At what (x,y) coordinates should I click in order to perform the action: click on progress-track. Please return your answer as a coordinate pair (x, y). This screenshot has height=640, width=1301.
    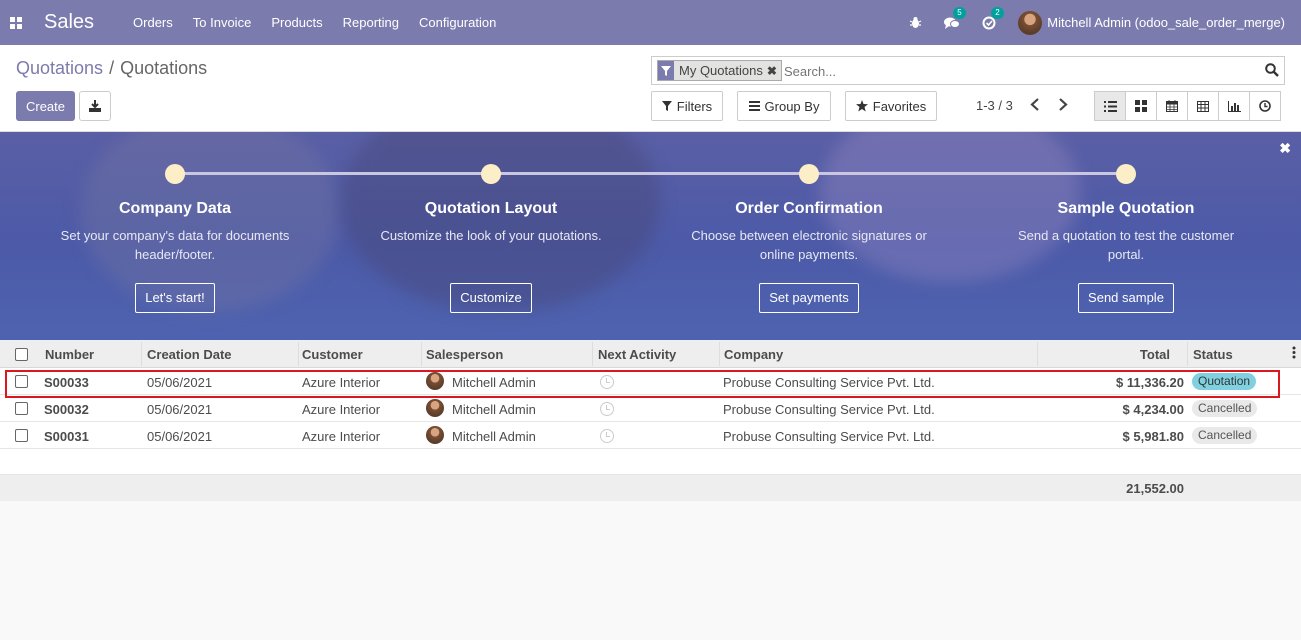
    Looking at the image, I should click on (650, 173).